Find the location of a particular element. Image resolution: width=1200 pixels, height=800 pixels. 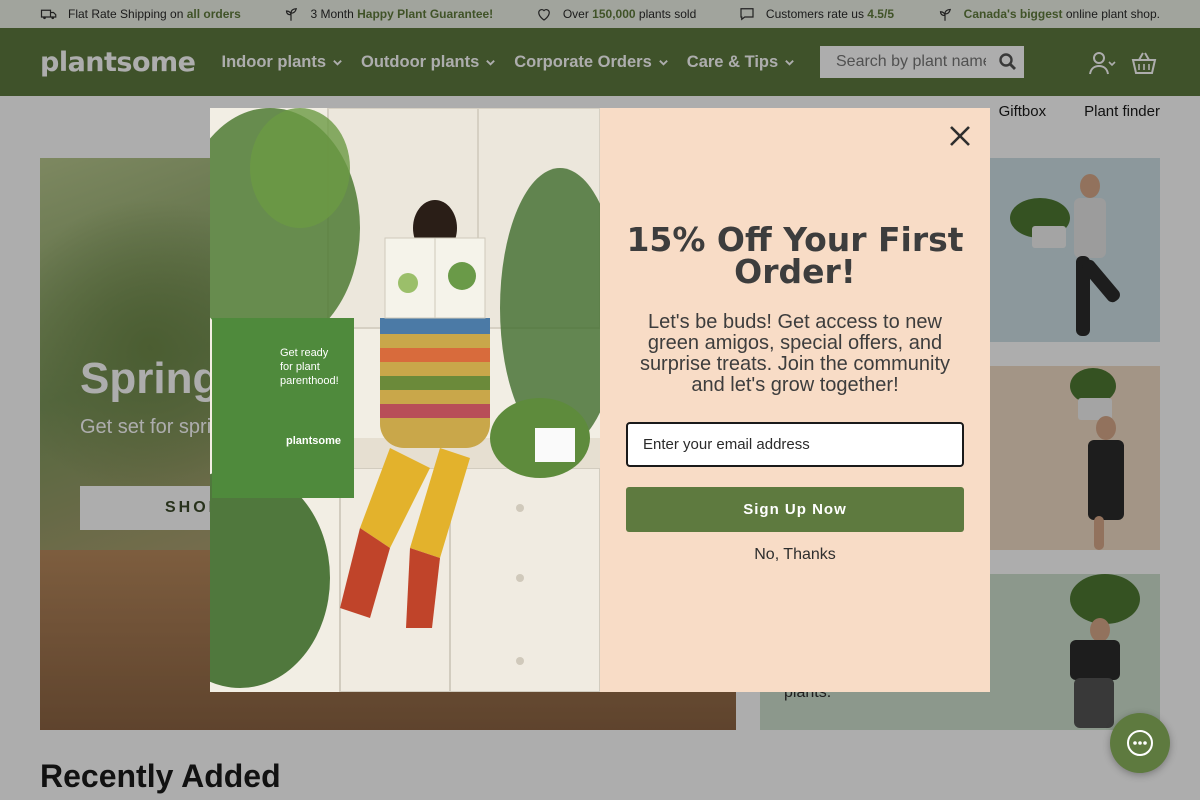

svg-text: parenthood! is located at coordinates (309, 381).